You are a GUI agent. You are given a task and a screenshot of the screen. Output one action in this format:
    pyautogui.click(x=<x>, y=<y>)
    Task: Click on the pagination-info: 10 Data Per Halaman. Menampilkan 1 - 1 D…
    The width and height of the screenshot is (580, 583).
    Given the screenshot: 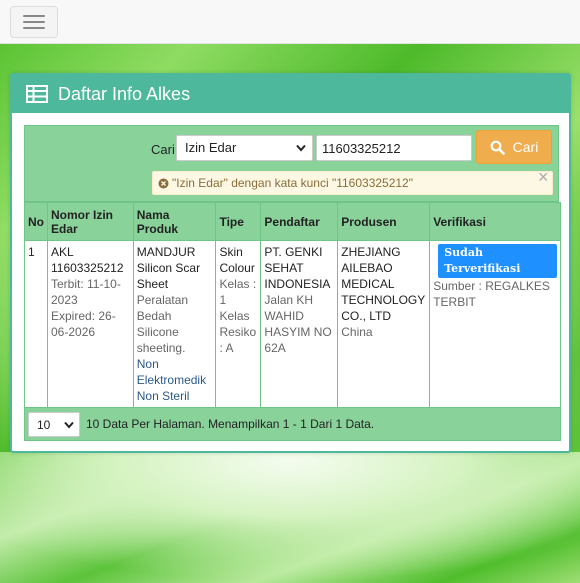 What is the action you would take?
    pyautogui.click(x=230, y=424)
    